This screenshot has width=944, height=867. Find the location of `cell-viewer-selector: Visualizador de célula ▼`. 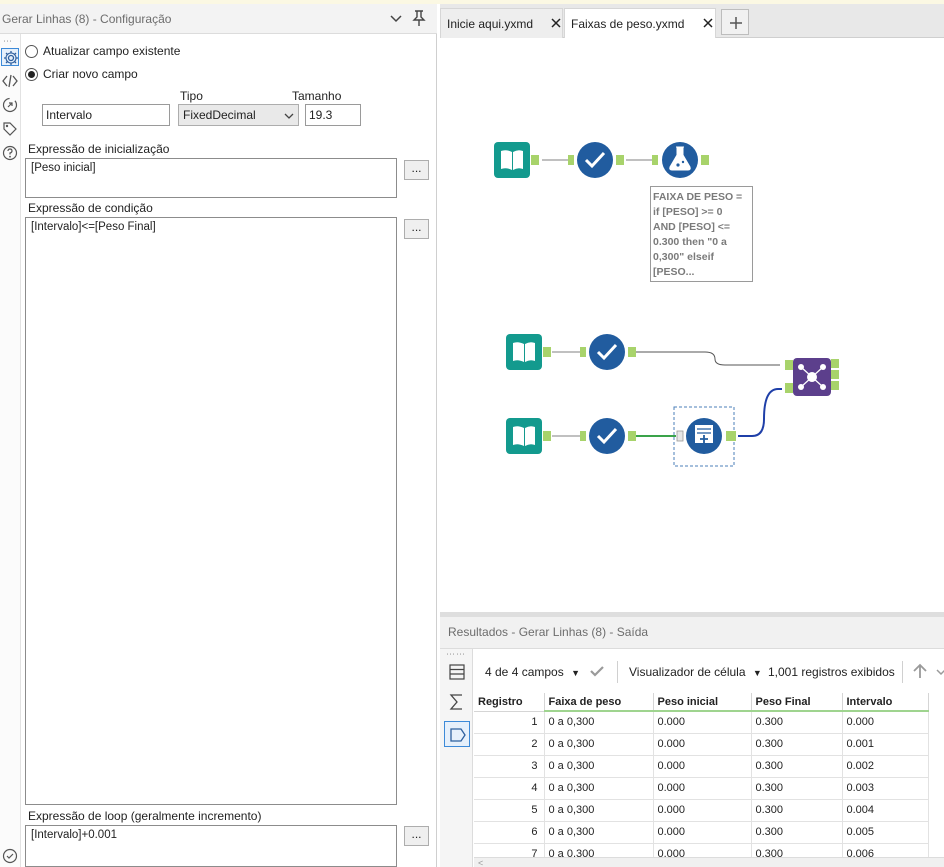

cell-viewer-selector: Visualizador de célula ▼ is located at coordinates (695, 672).